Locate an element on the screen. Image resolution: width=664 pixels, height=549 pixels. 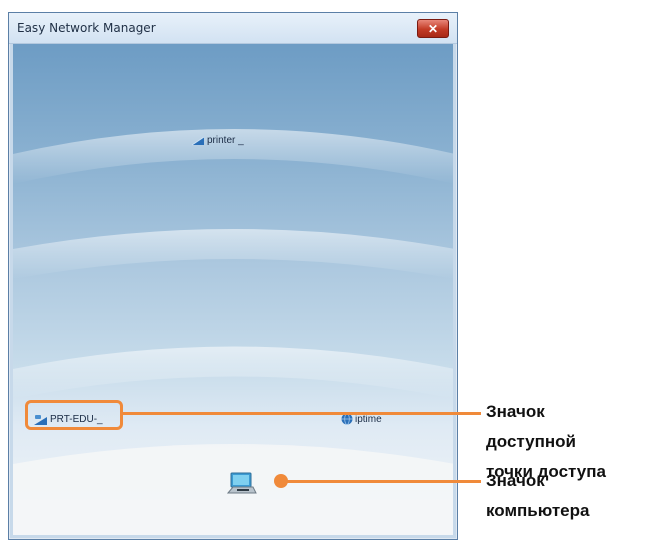
computer-label-line-2: компьютера is located at coordinates (538, 510).